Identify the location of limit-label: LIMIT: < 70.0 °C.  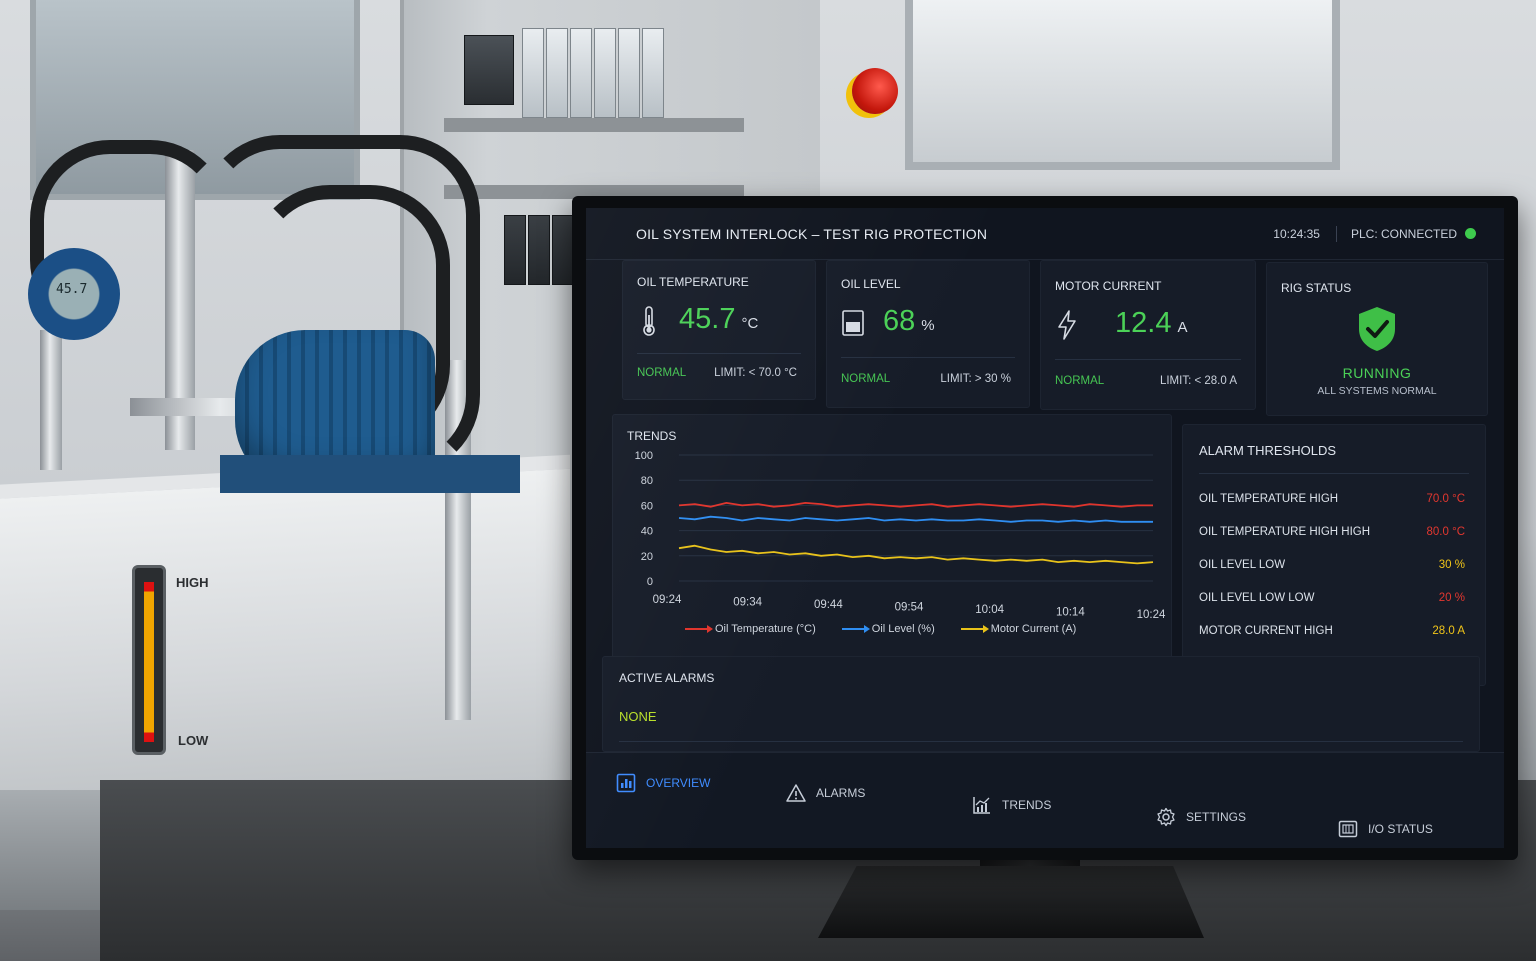
(755, 373).